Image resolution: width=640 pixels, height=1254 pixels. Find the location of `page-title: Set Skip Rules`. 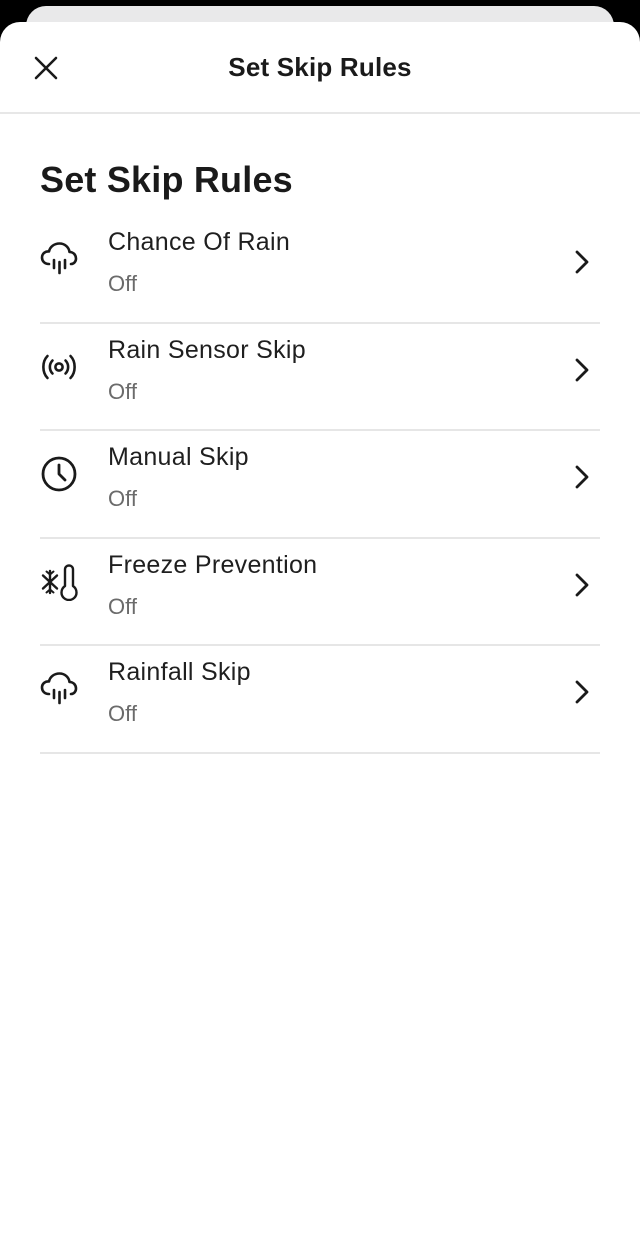

page-title: Set Skip Rules is located at coordinates (166, 179).